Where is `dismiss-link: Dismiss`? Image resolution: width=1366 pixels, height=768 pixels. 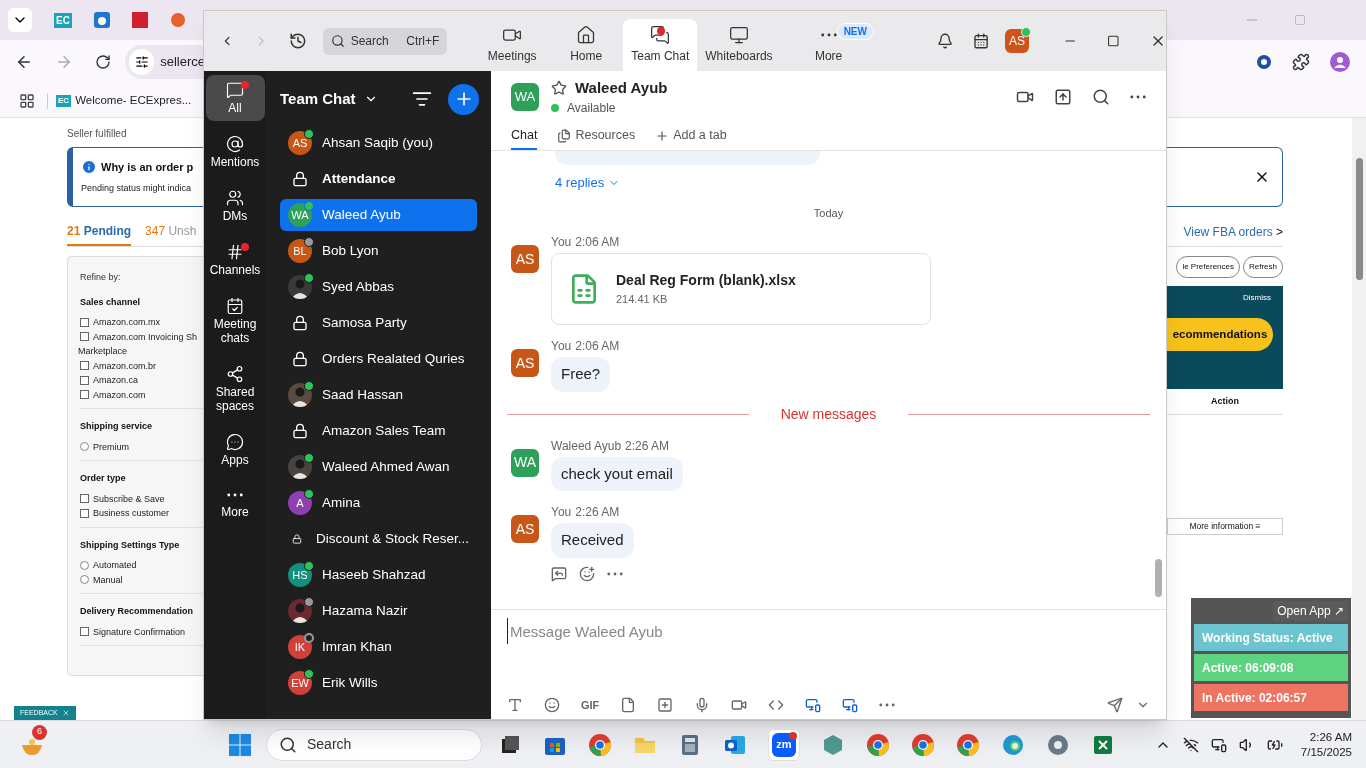
dismiss-link: Dismiss is located at coordinates (1257, 298).